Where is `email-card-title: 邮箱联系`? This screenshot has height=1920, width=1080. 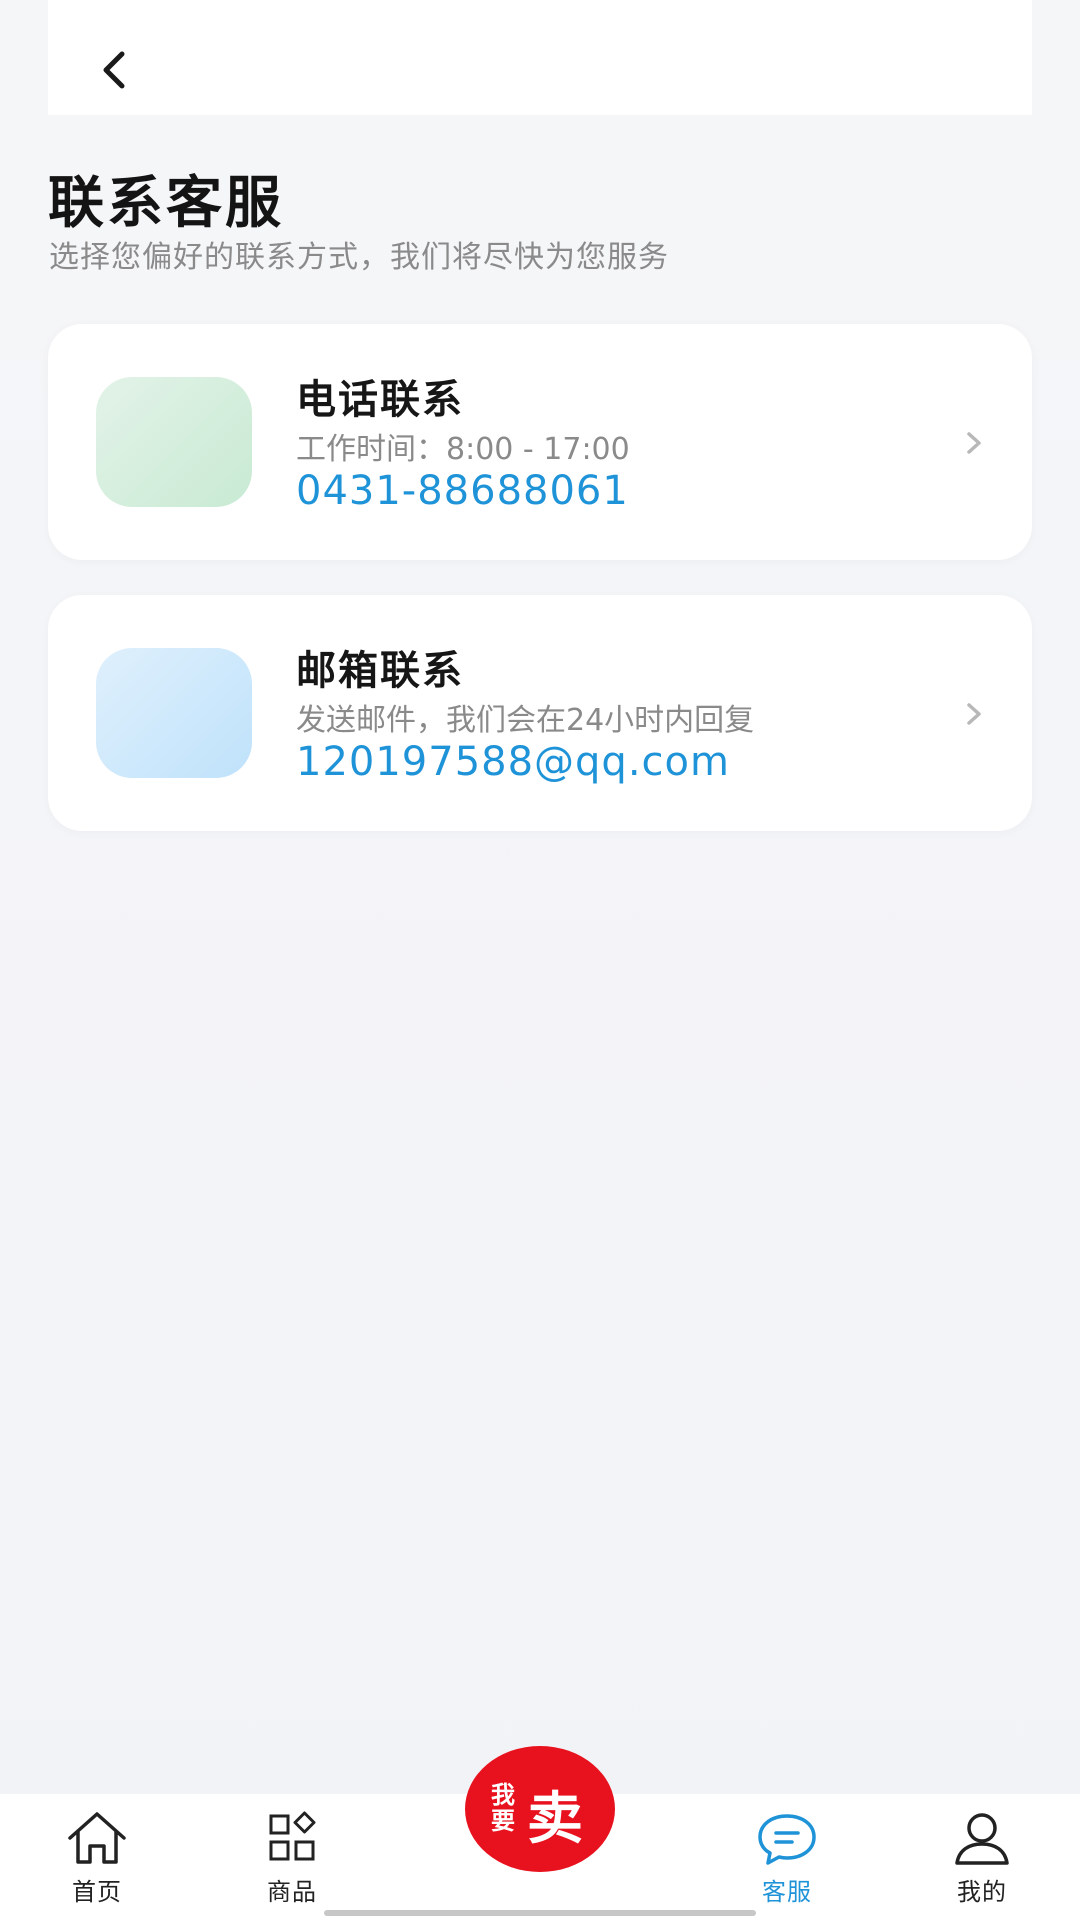
email-card-title: 邮箱联系 is located at coordinates (380, 671).